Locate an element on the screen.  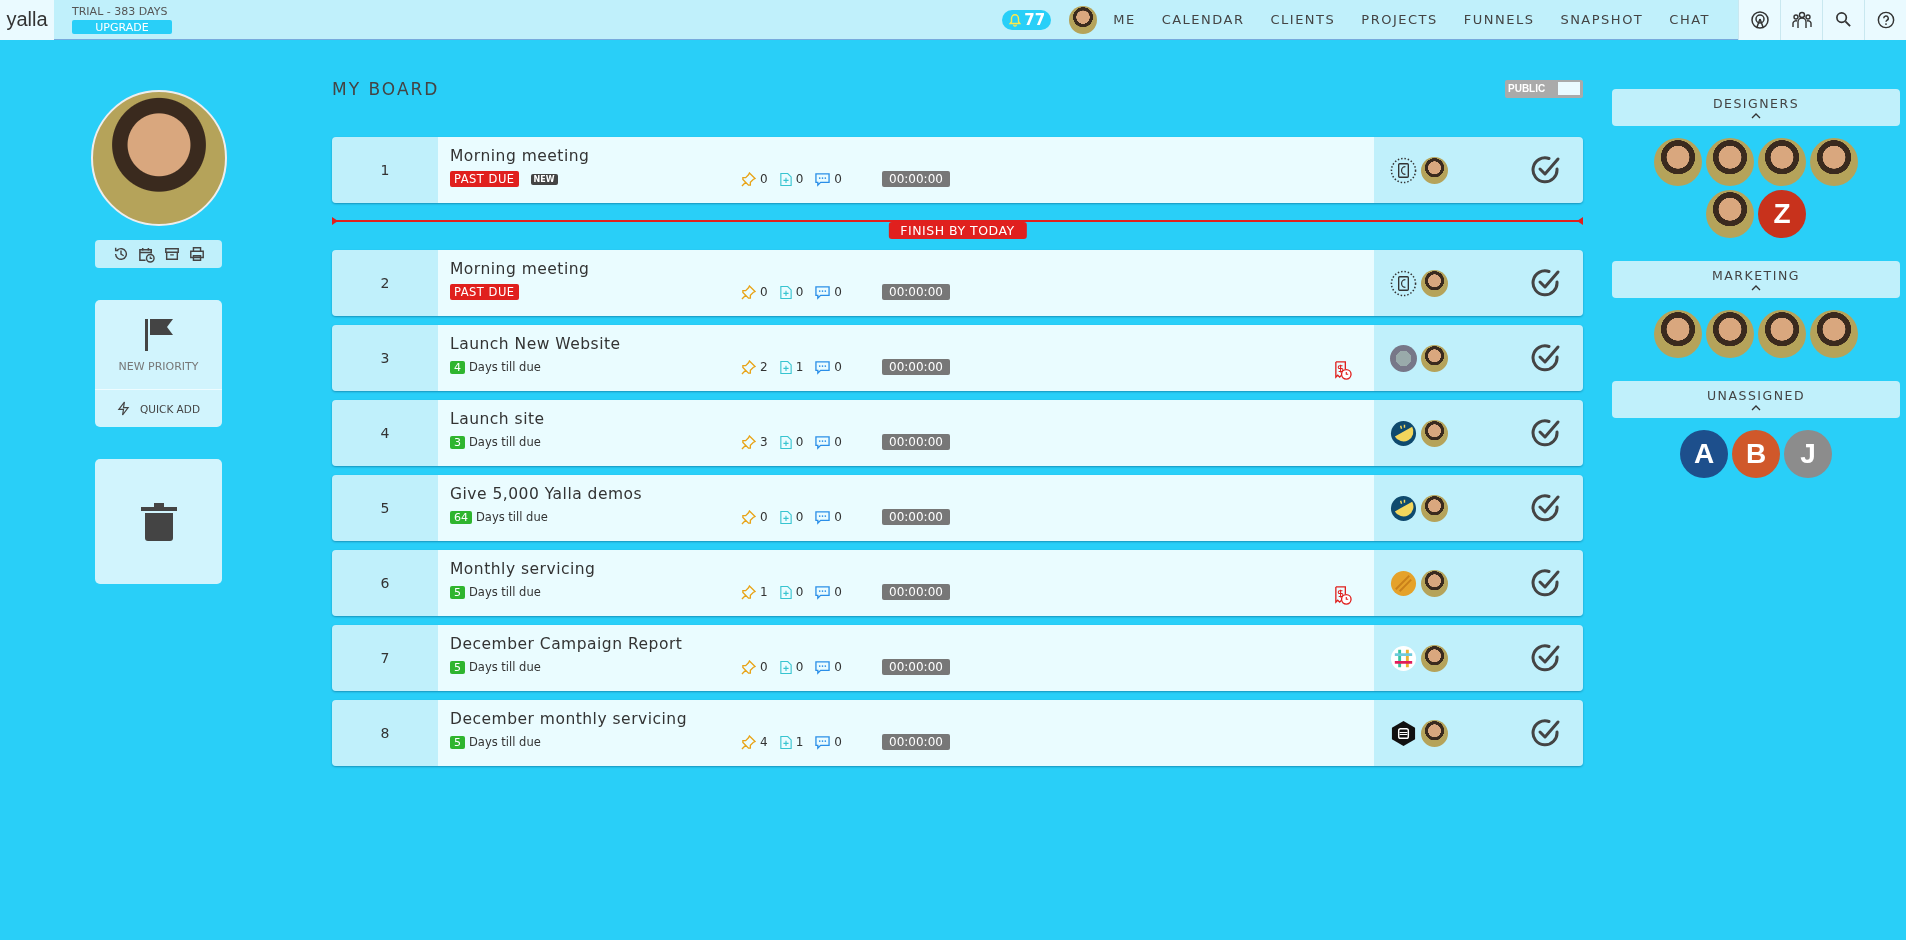
nav-link: CLIENTS is located at coordinates (1303, 19).